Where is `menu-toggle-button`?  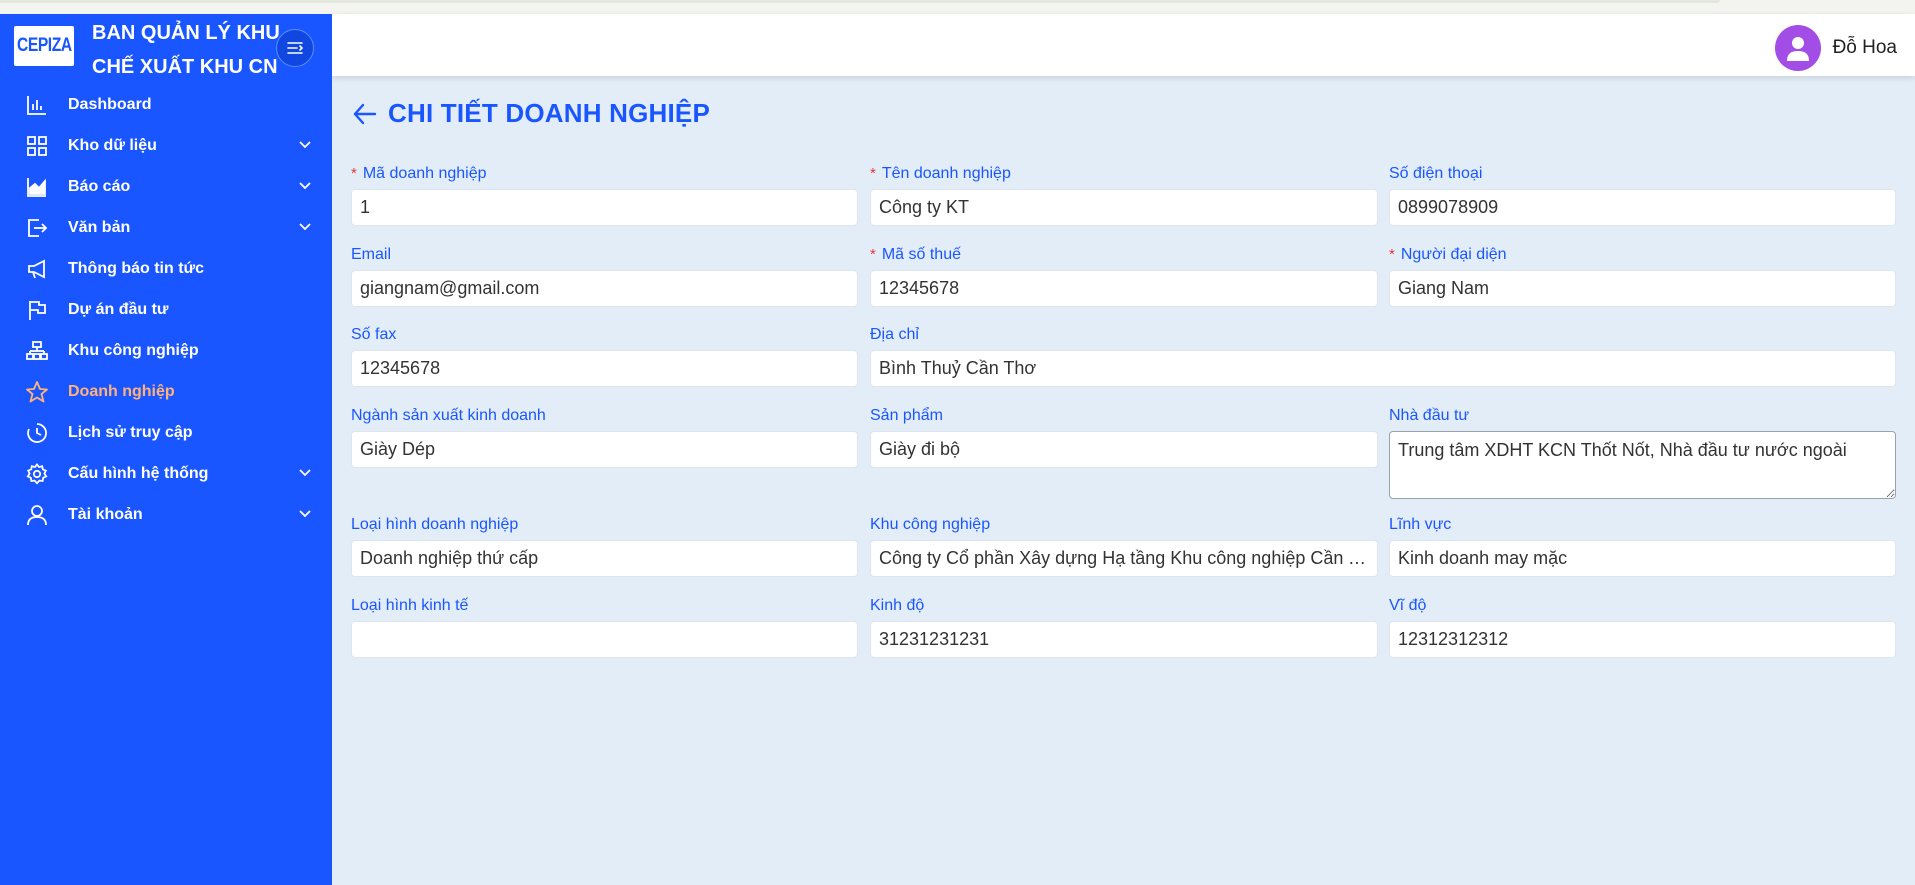 menu-toggle-button is located at coordinates (295, 48).